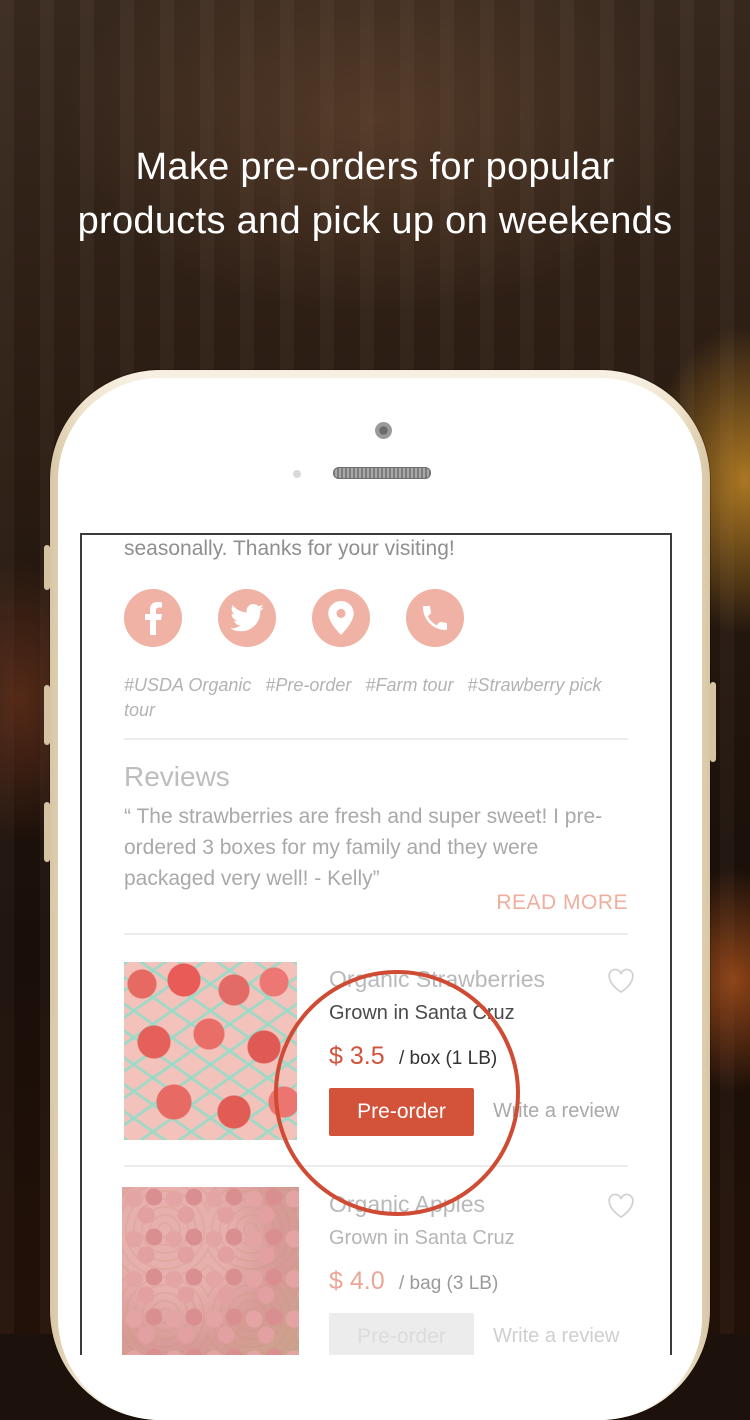 This screenshot has height=1420, width=750. What do you see at coordinates (448, 1058) in the screenshot?
I see `product-unit: / box (1 LB)` at bounding box center [448, 1058].